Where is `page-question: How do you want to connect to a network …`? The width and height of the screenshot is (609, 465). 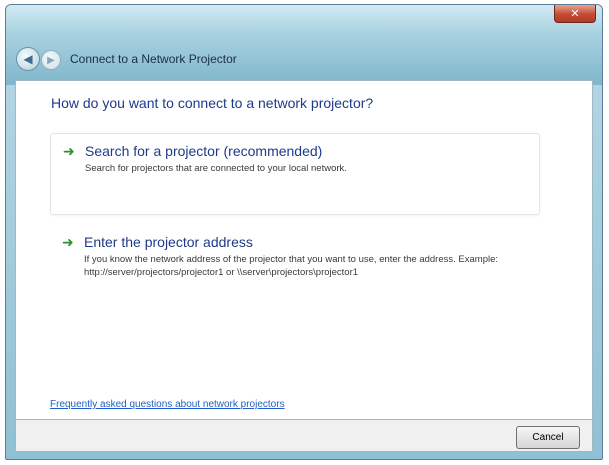 page-question: How do you want to connect to a network … is located at coordinates (212, 103).